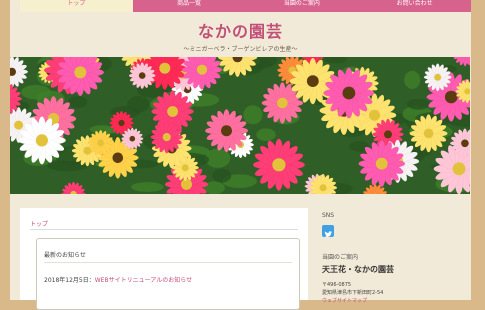 The width and height of the screenshot is (485, 310). I want to click on sns-label: SNS, so click(328, 215).